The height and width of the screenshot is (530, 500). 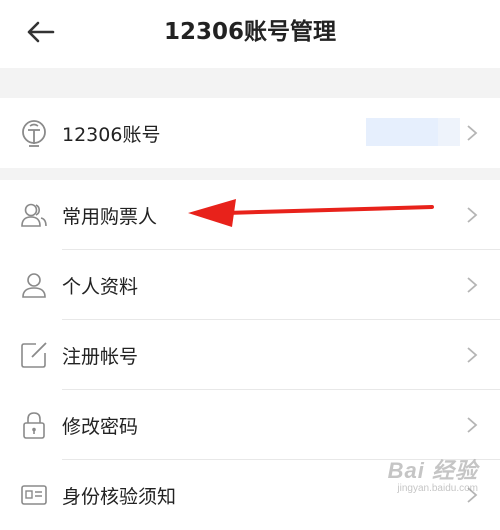 What do you see at coordinates (250, 215) in the screenshot?
I see `menu-item-frequent-passengers: 常用购票人` at bounding box center [250, 215].